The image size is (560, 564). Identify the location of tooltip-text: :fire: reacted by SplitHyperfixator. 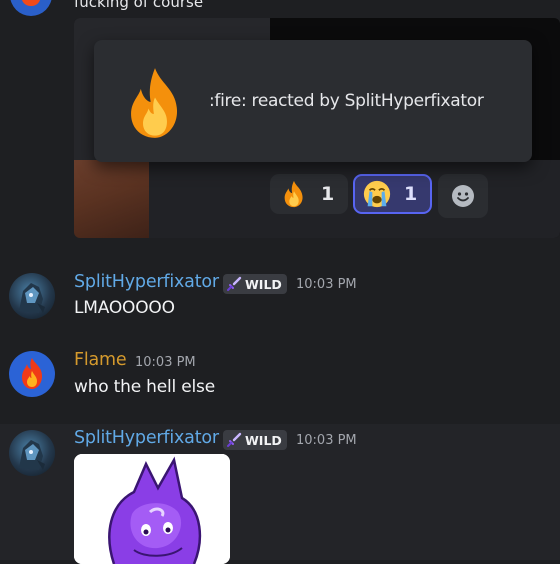
(346, 101).